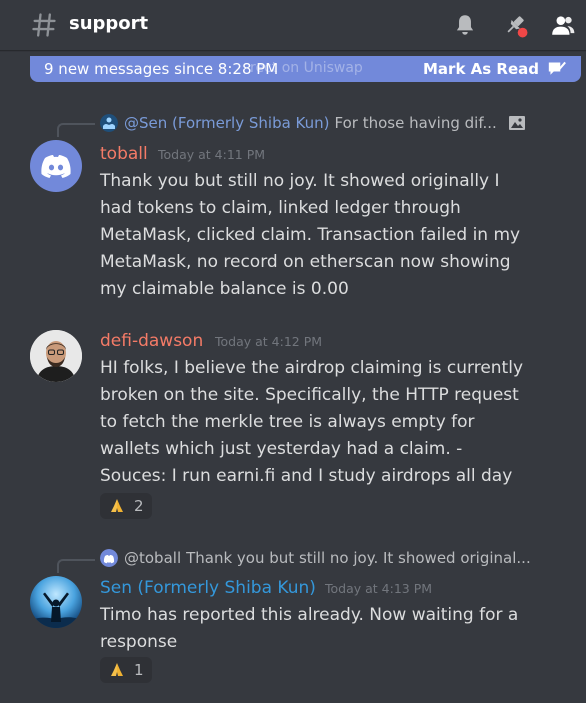  Describe the element at coordinates (227, 123) in the screenshot. I see `reply-mention: @Sen (Formerly Shiba Kun)` at that location.